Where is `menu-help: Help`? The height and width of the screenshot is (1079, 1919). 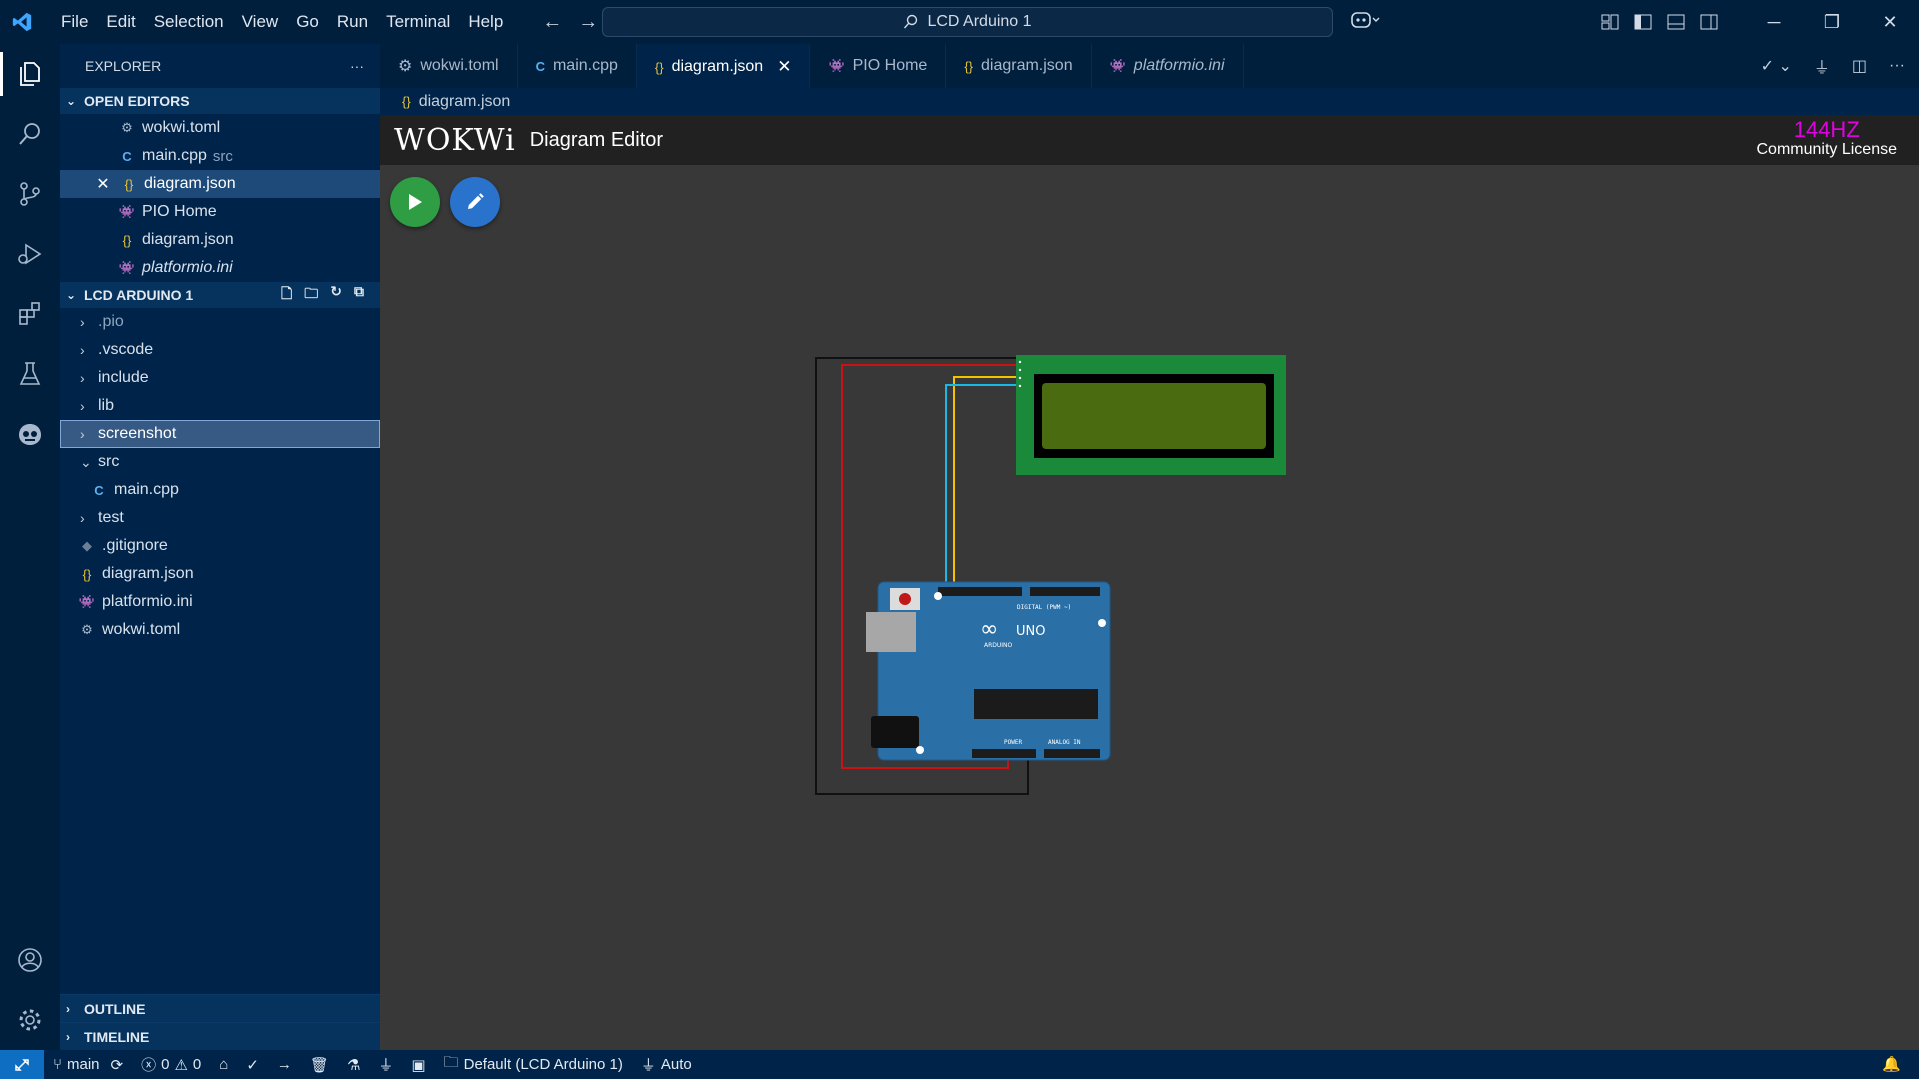
menu-help: Help is located at coordinates (485, 22).